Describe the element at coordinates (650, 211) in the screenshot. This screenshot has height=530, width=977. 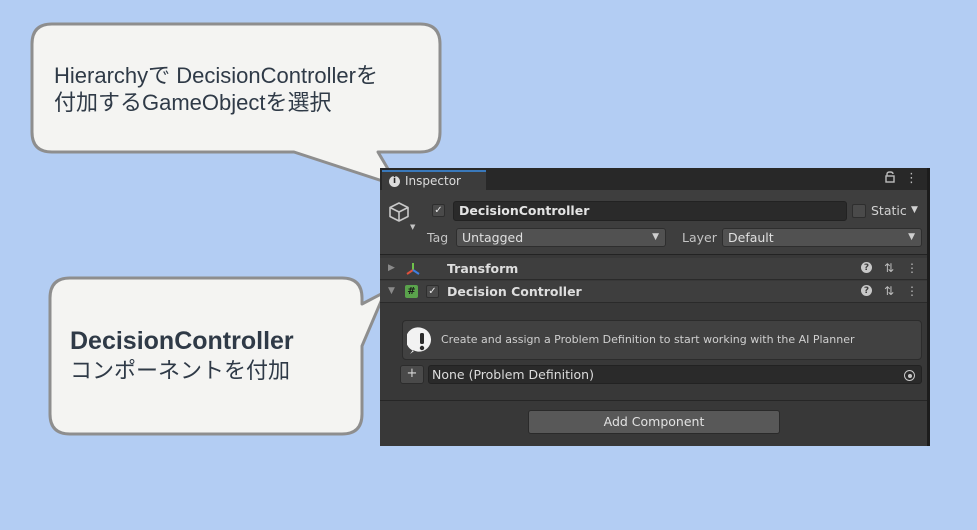
I see `gameobject-name-field: DecisionController` at that location.